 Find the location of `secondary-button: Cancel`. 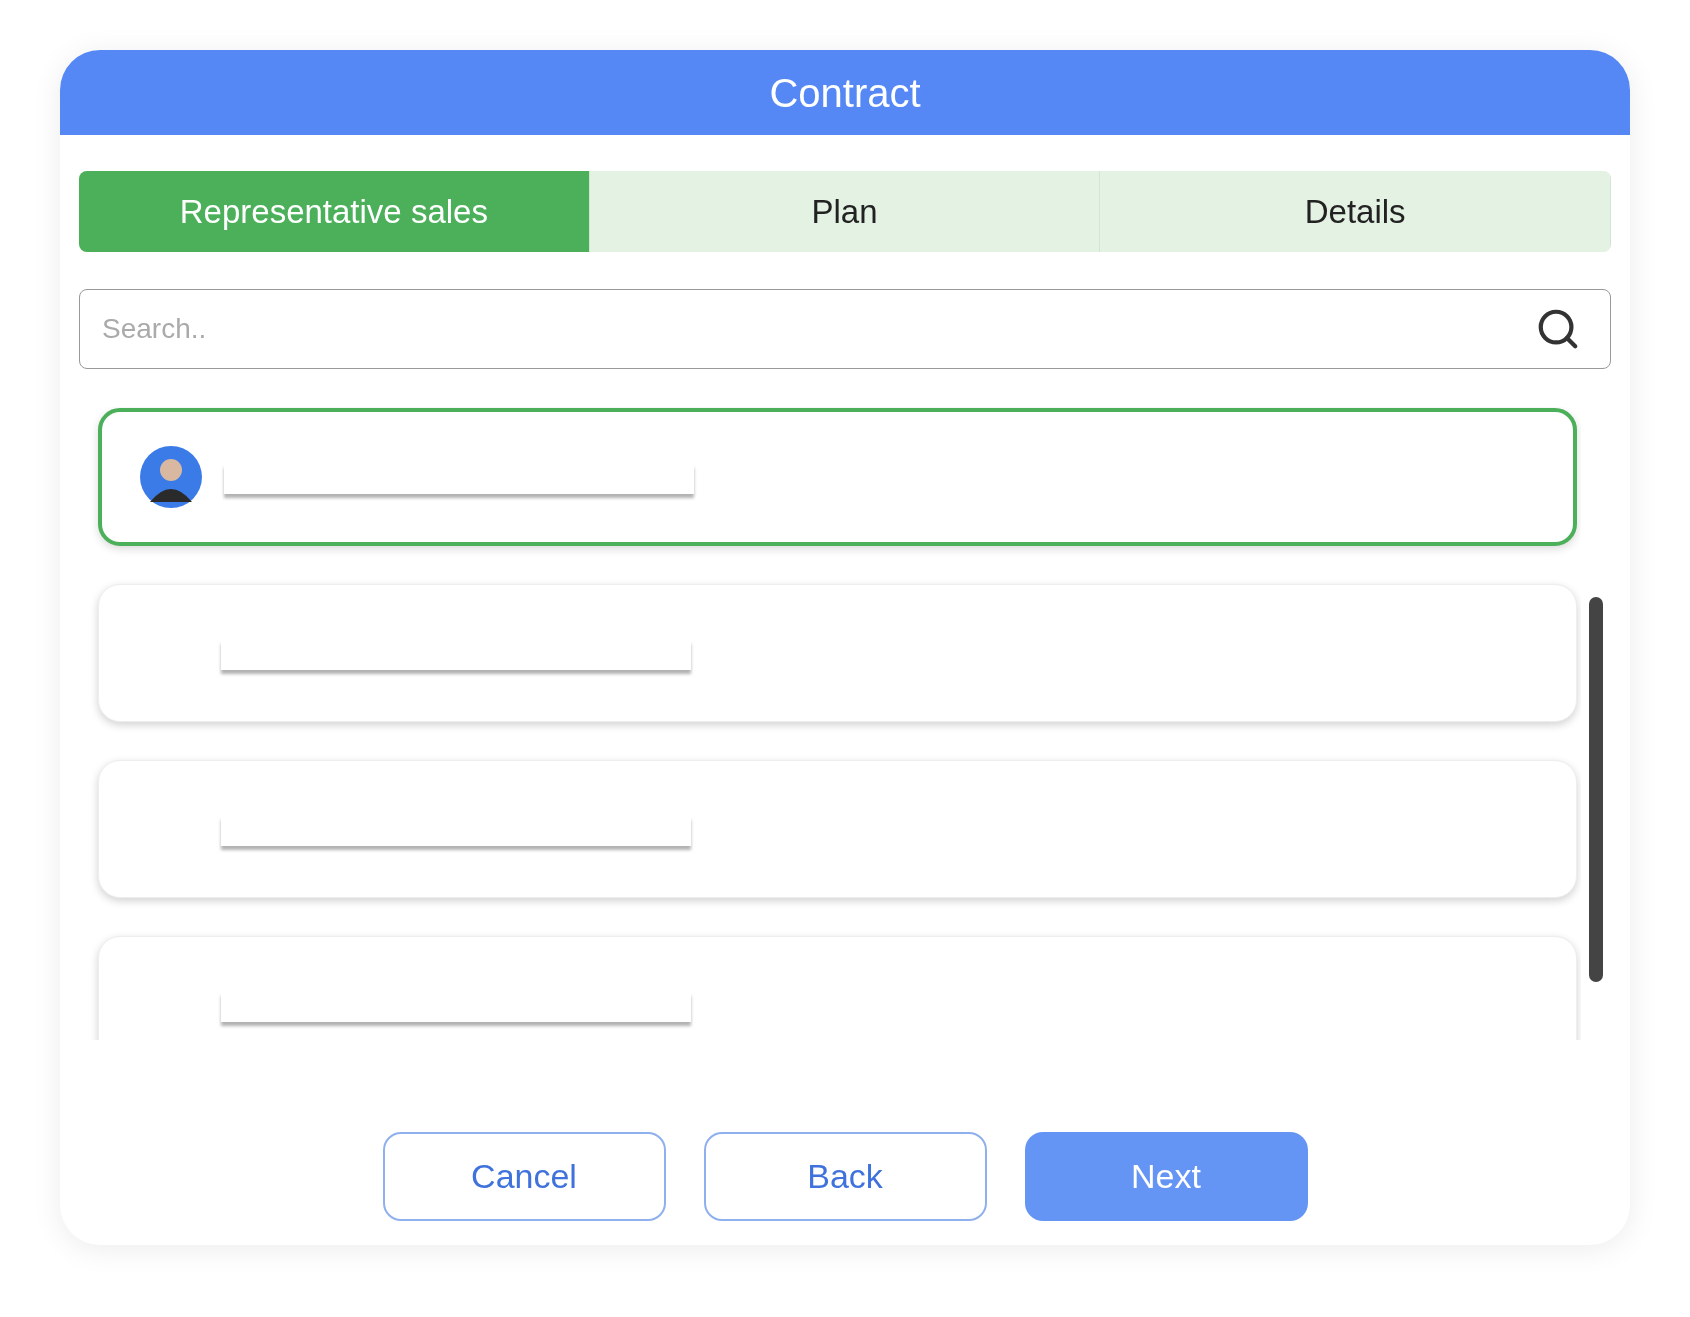

secondary-button: Cancel is located at coordinates (524, 1176).